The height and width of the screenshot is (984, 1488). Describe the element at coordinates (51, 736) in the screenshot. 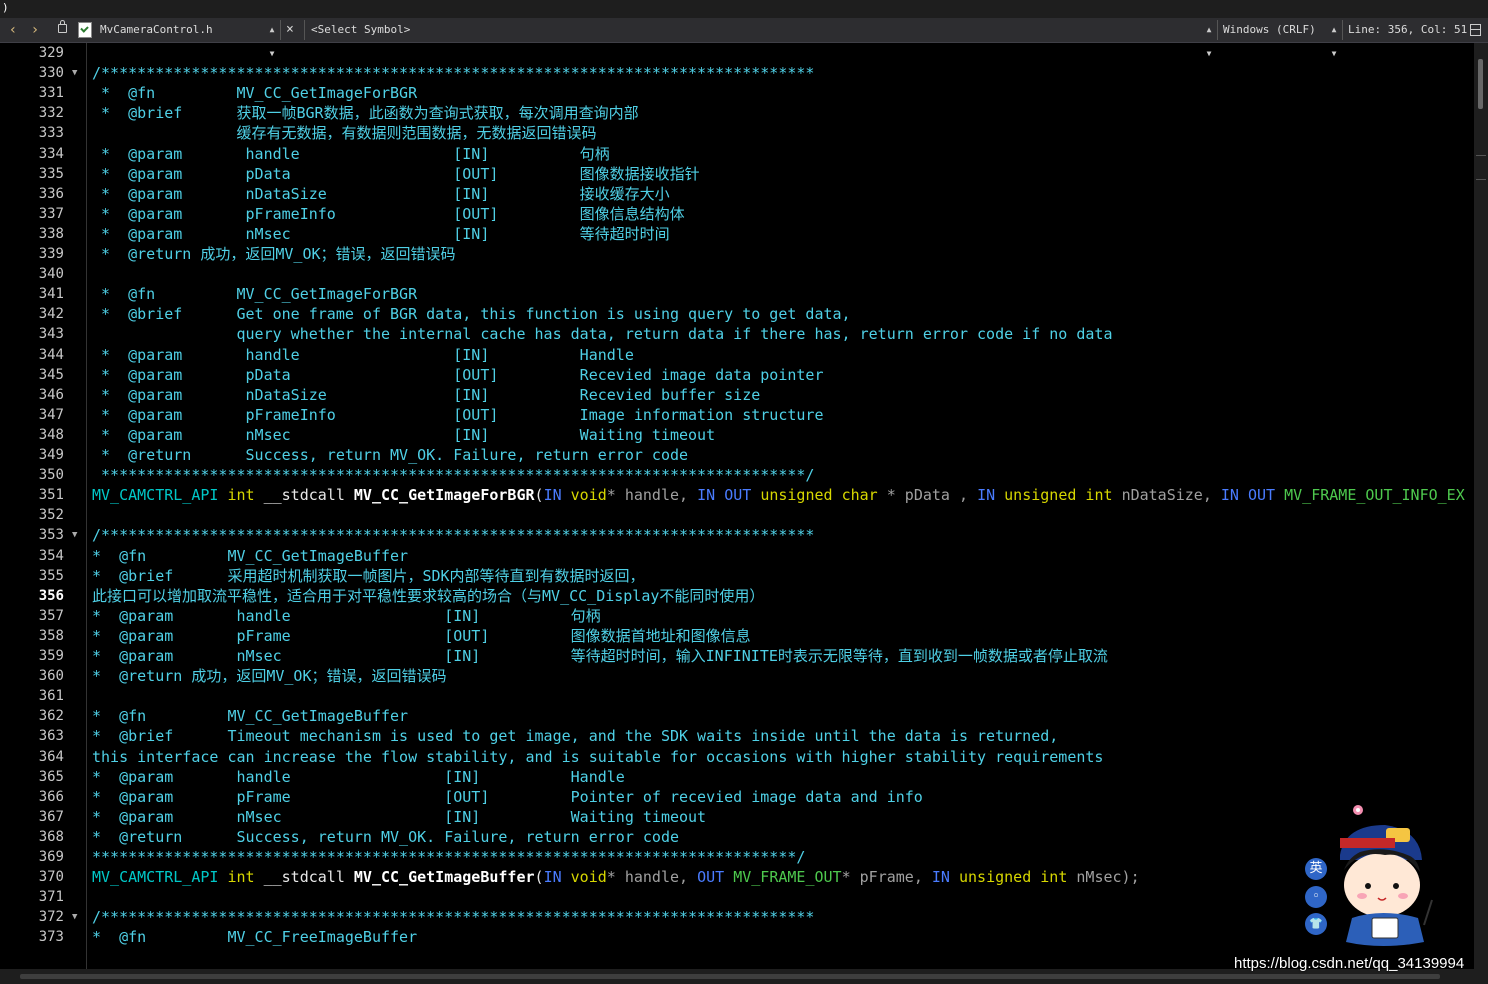

I see `line-number: 363` at that location.